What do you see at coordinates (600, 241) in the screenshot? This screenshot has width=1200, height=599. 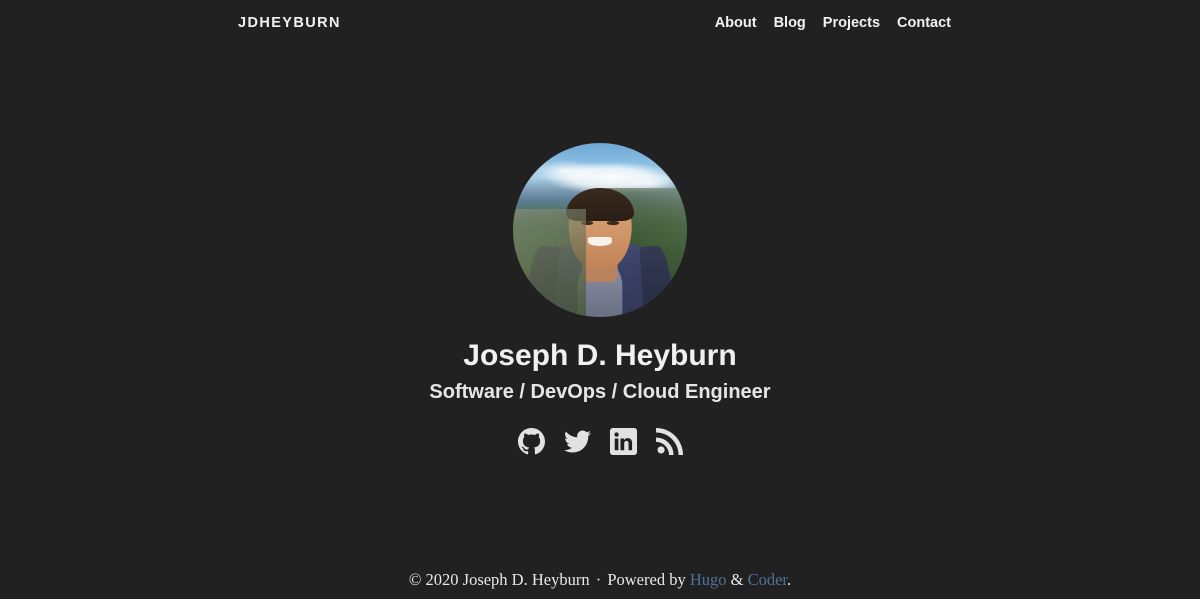 I see `avatar-smile` at bounding box center [600, 241].